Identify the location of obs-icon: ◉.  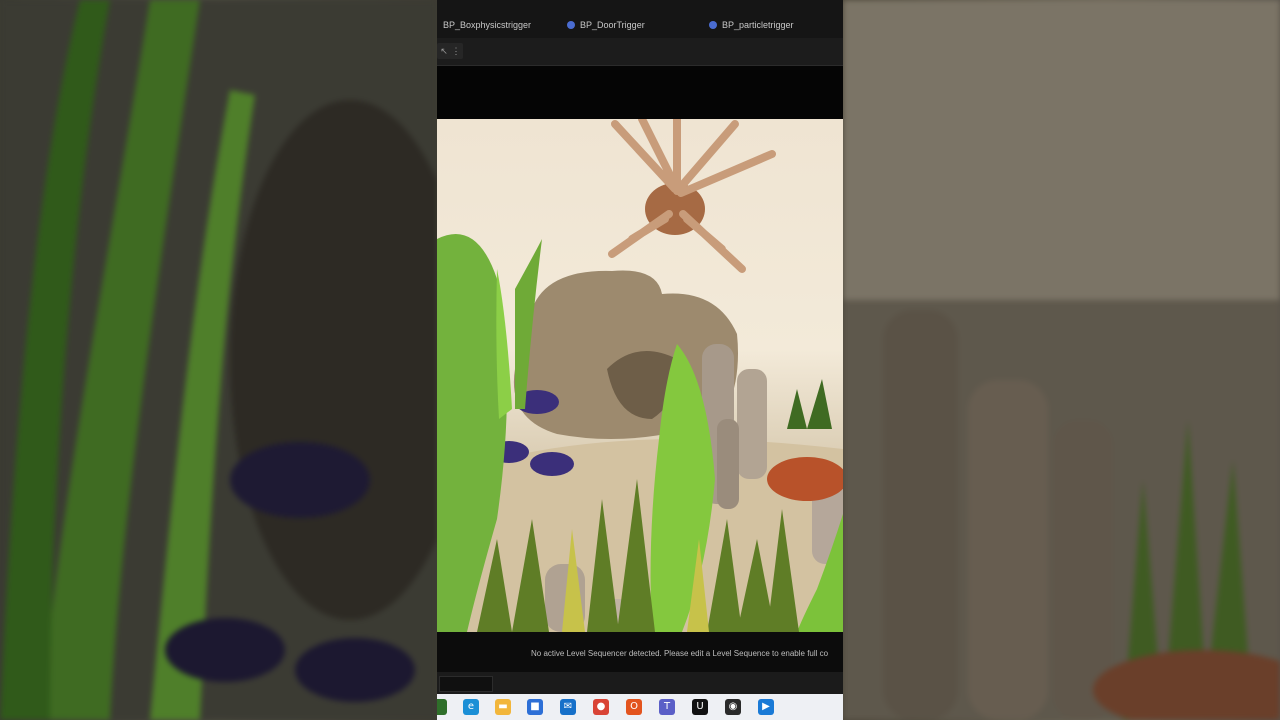
(733, 707).